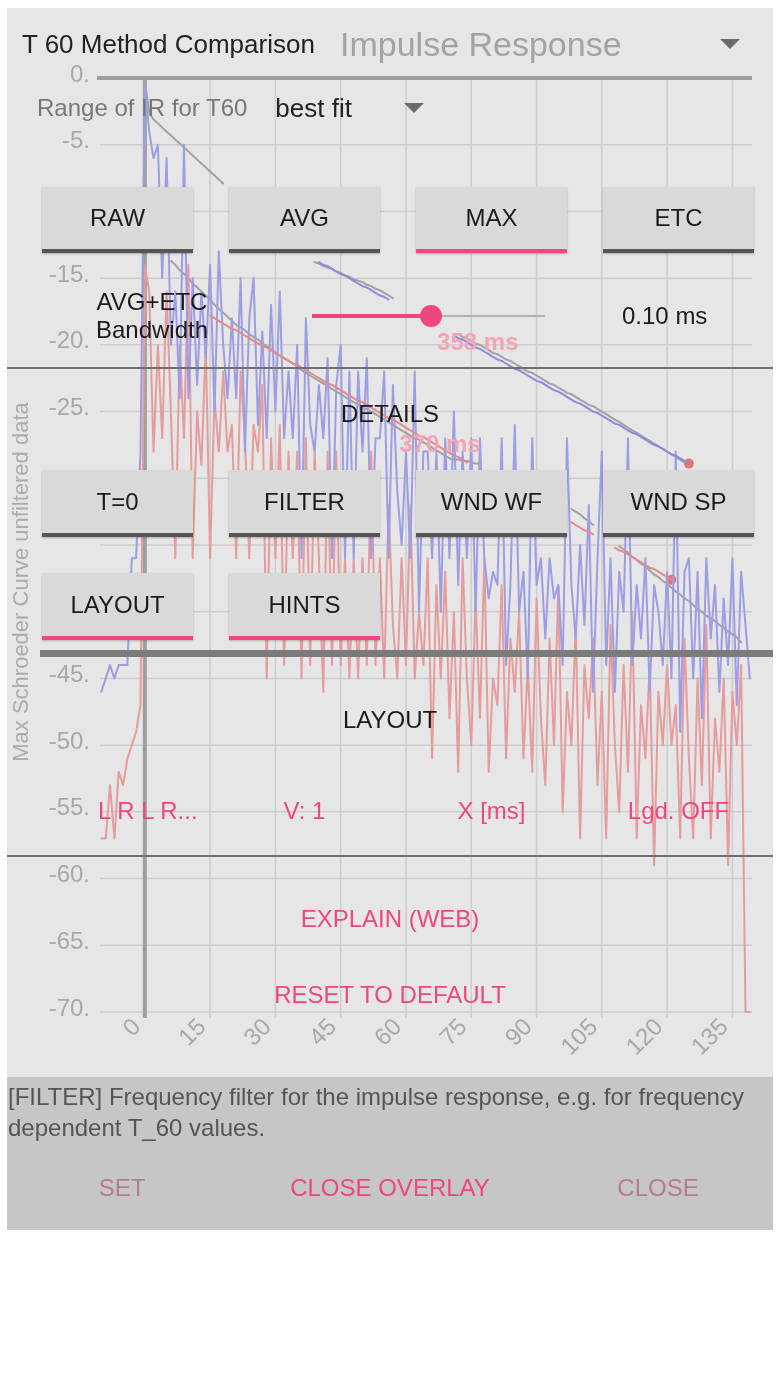 This screenshot has width=780, height=1386. What do you see at coordinates (709, 1036) in the screenshot?
I see `x-axis-tick-label: 135` at bounding box center [709, 1036].